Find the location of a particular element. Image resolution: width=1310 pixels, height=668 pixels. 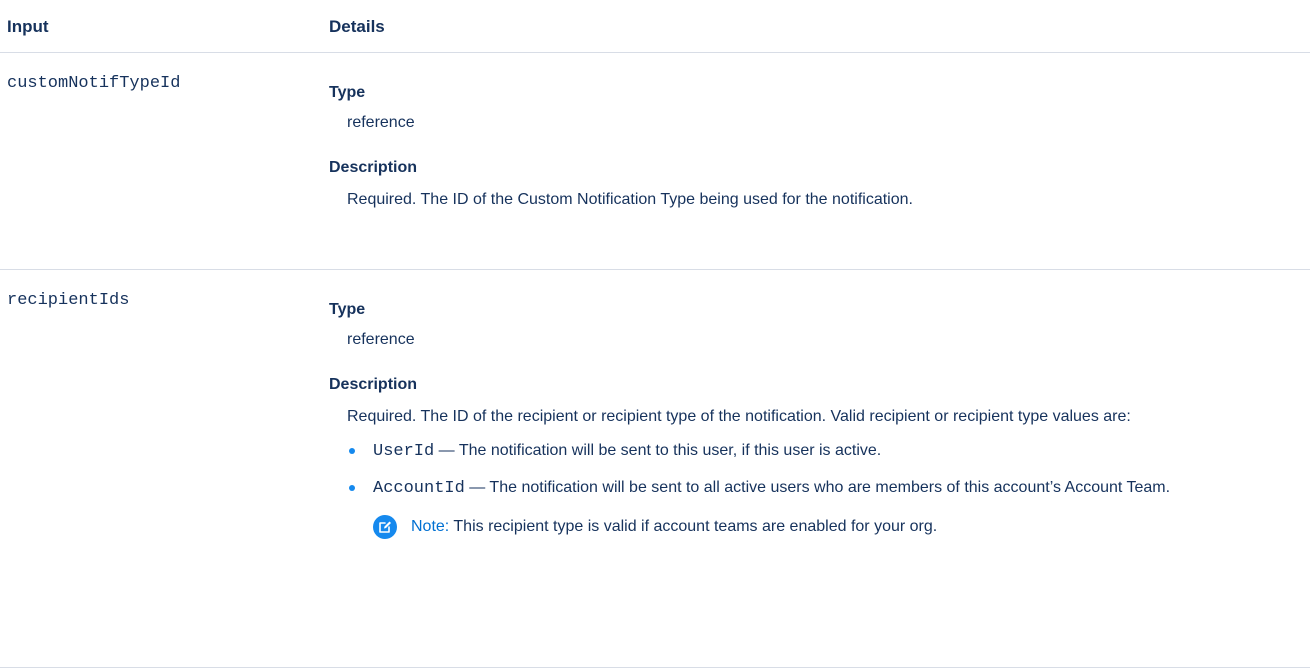

param-name: customNotifTypeId is located at coordinates (94, 83).